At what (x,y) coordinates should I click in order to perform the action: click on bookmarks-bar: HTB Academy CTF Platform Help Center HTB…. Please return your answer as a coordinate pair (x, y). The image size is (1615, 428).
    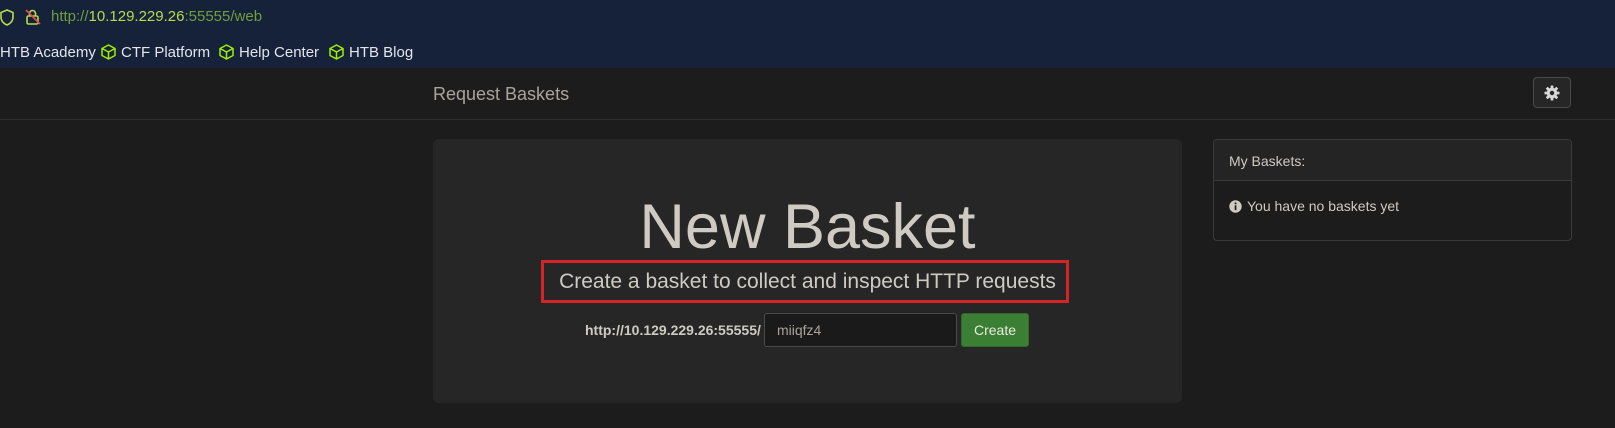
    Looking at the image, I should click on (807, 51).